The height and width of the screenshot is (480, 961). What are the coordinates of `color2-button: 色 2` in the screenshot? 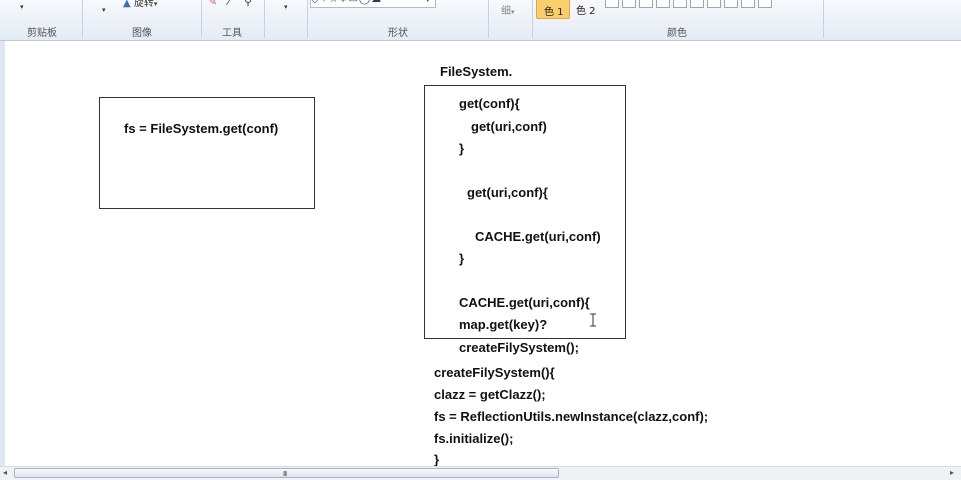 It's located at (588, 9).